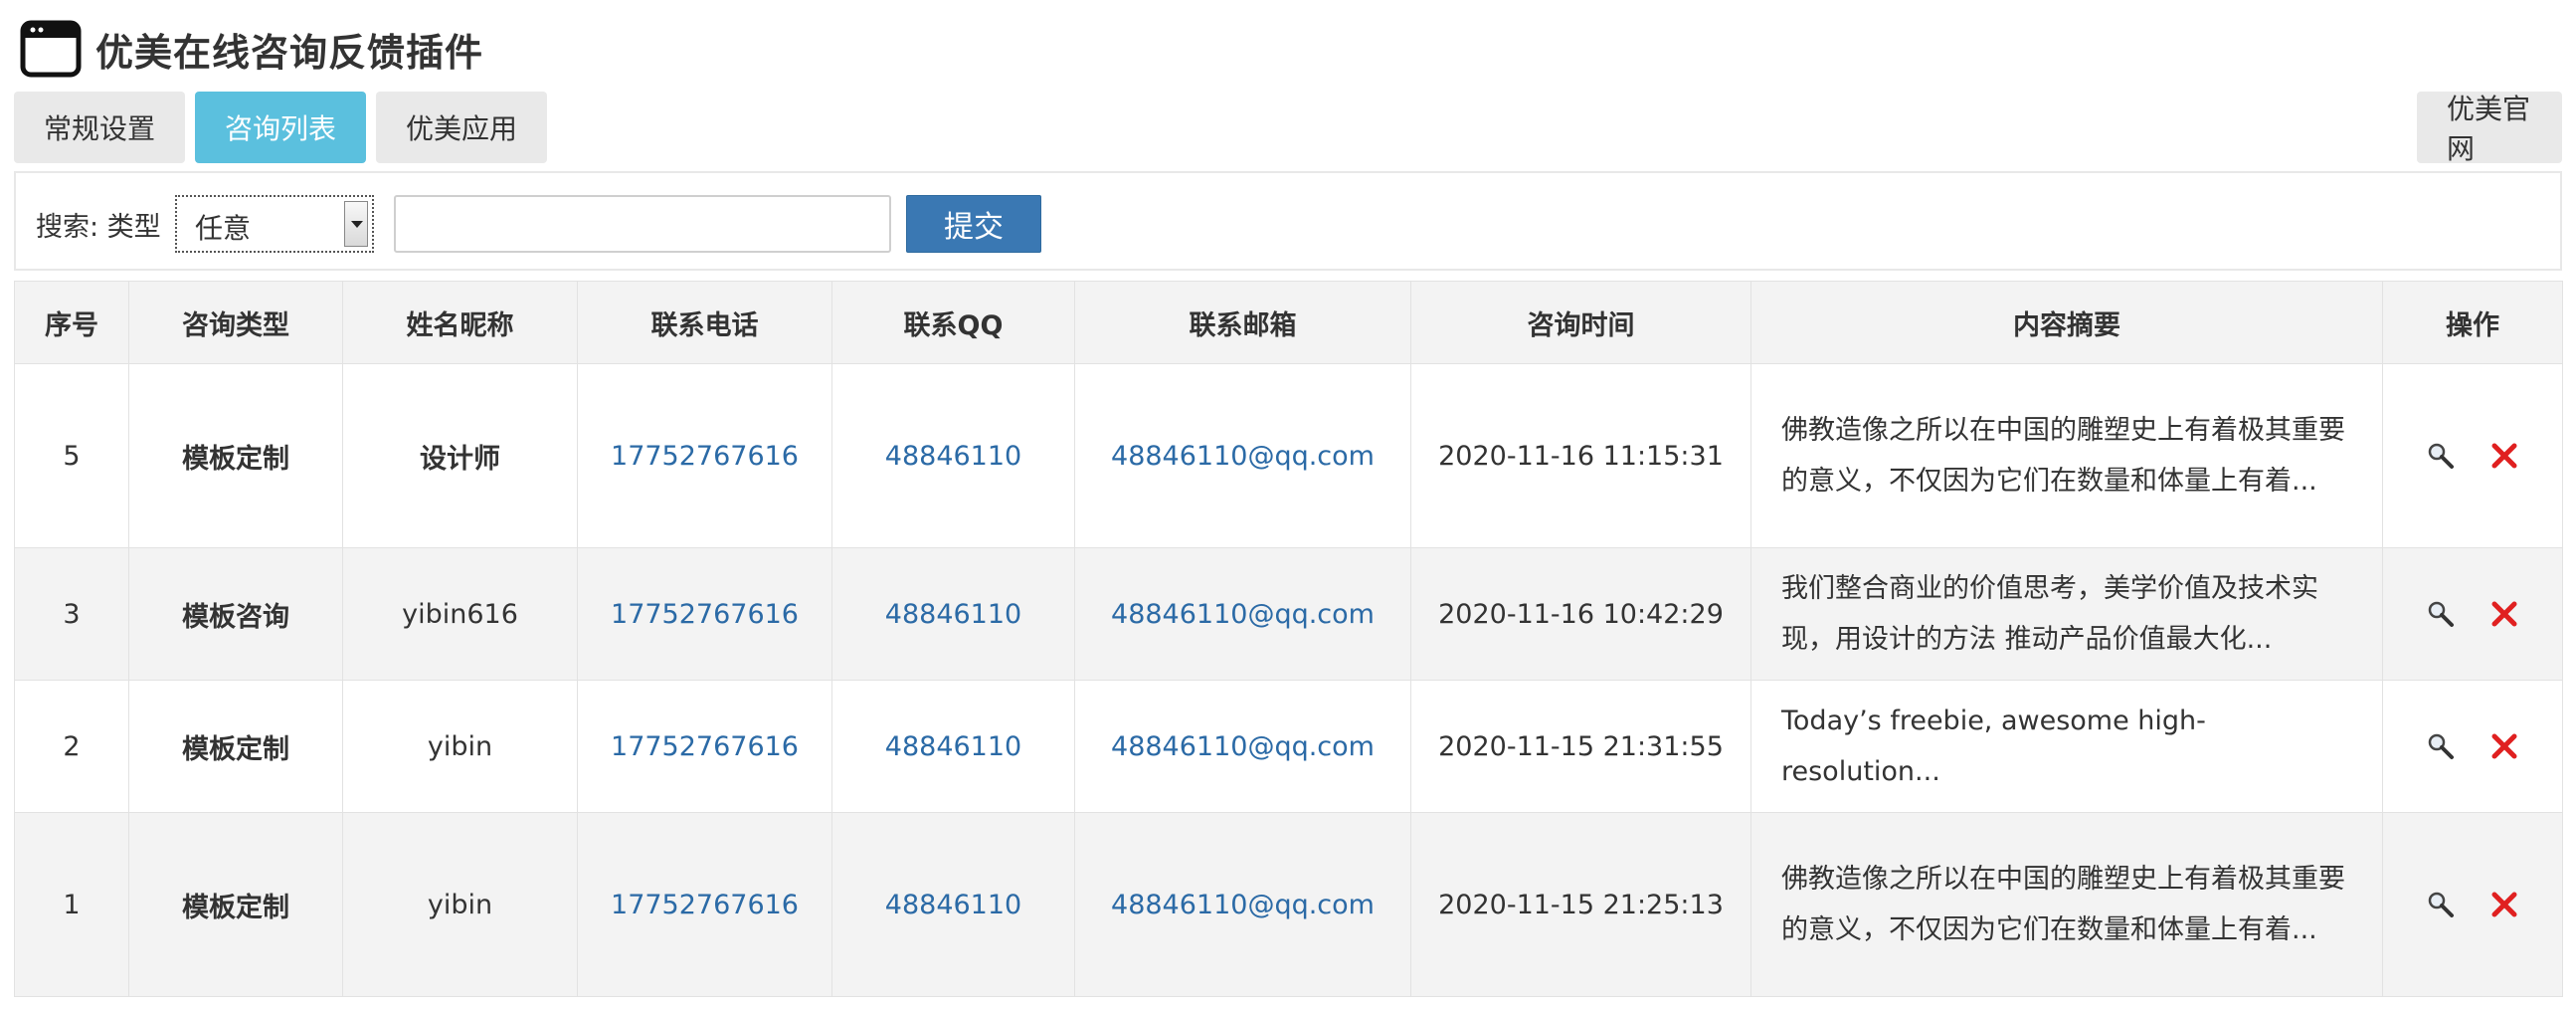 Image resolution: width=2576 pixels, height=1009 pixels. I want to click on search-label: 搜索: 类型, so click(98, 227).